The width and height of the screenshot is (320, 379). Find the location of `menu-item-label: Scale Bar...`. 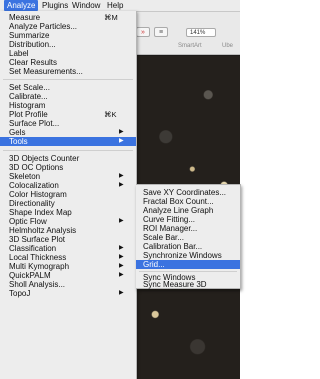

menu-item-label: Scale Bar... is located at coordinates (163, 237).